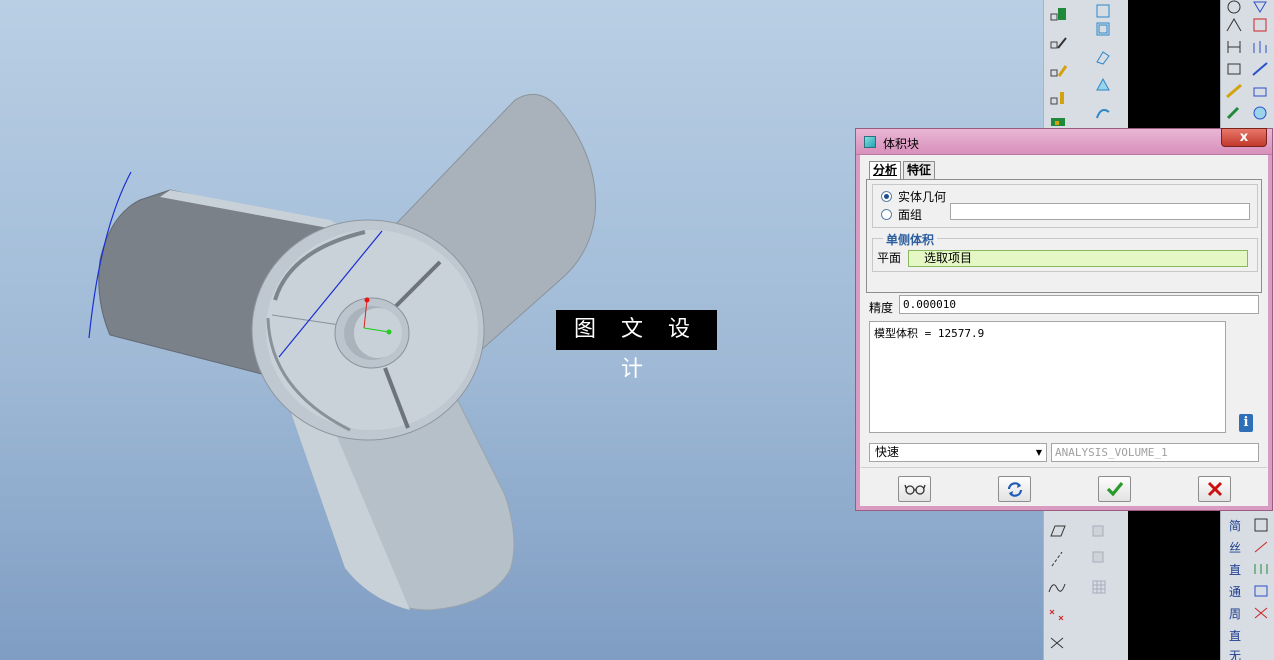 This screenshot has height=660, width=1274. What do you see at coordinates (886, 196) in the screenshot?
I see `radio-solid` at bounding box center [886, 196].